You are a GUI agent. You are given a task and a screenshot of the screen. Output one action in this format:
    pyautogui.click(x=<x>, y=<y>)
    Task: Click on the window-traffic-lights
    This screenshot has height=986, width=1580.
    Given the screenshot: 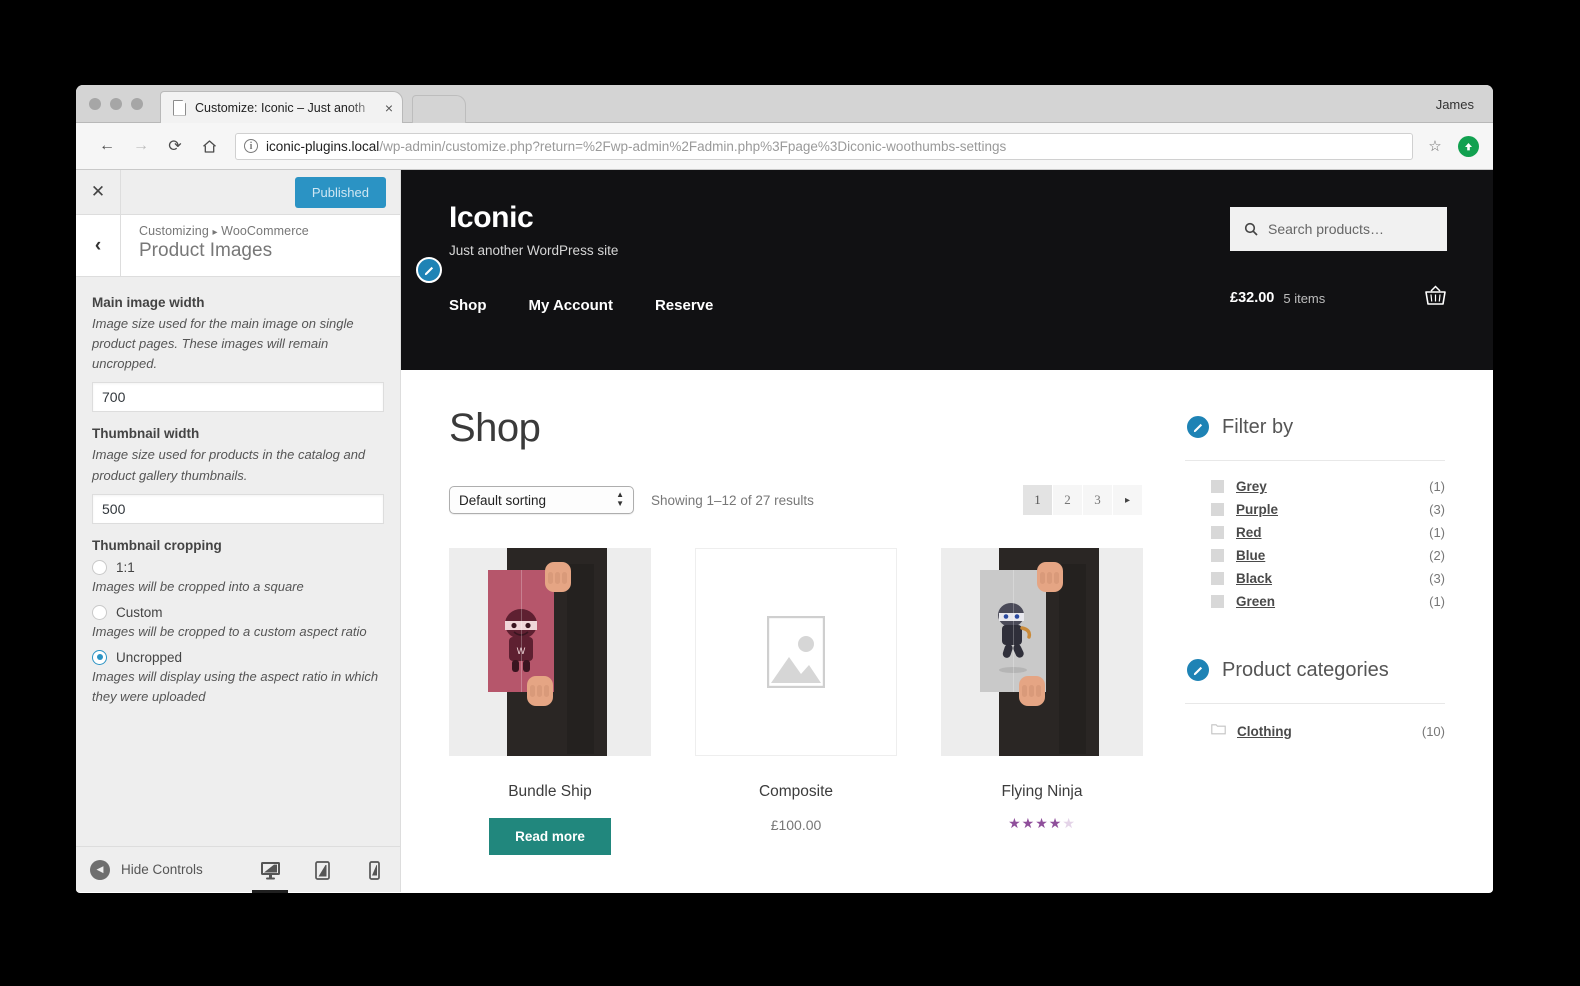 What is the action you would take?
    pyautogui.click(x=116, y=104)
    